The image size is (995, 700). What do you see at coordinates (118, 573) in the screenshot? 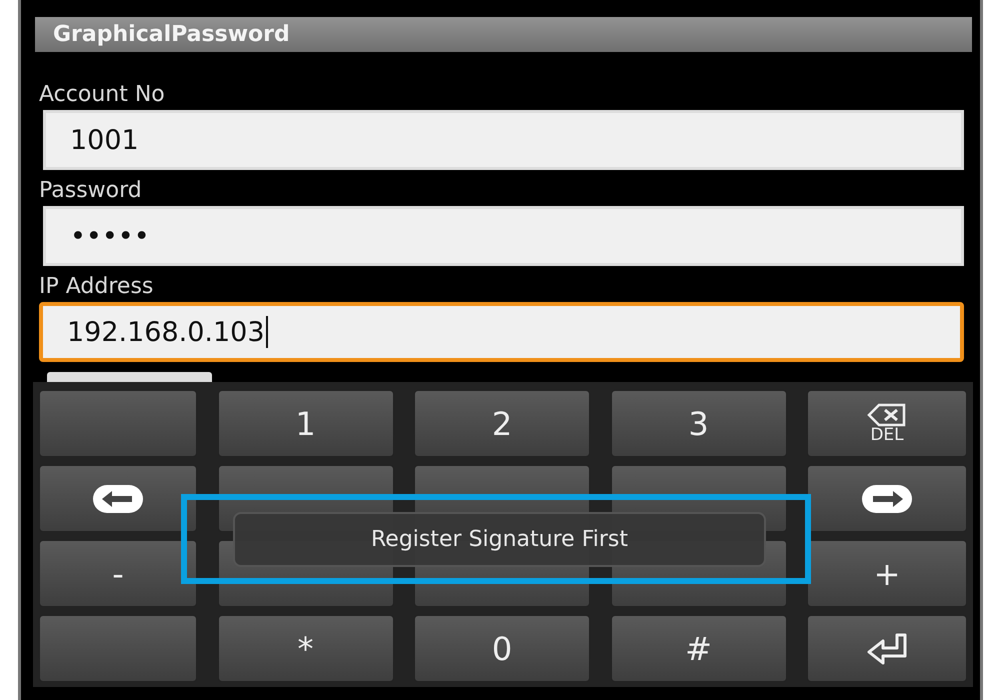
I see `keyboard-key: -` at bounding box center [118, 573].